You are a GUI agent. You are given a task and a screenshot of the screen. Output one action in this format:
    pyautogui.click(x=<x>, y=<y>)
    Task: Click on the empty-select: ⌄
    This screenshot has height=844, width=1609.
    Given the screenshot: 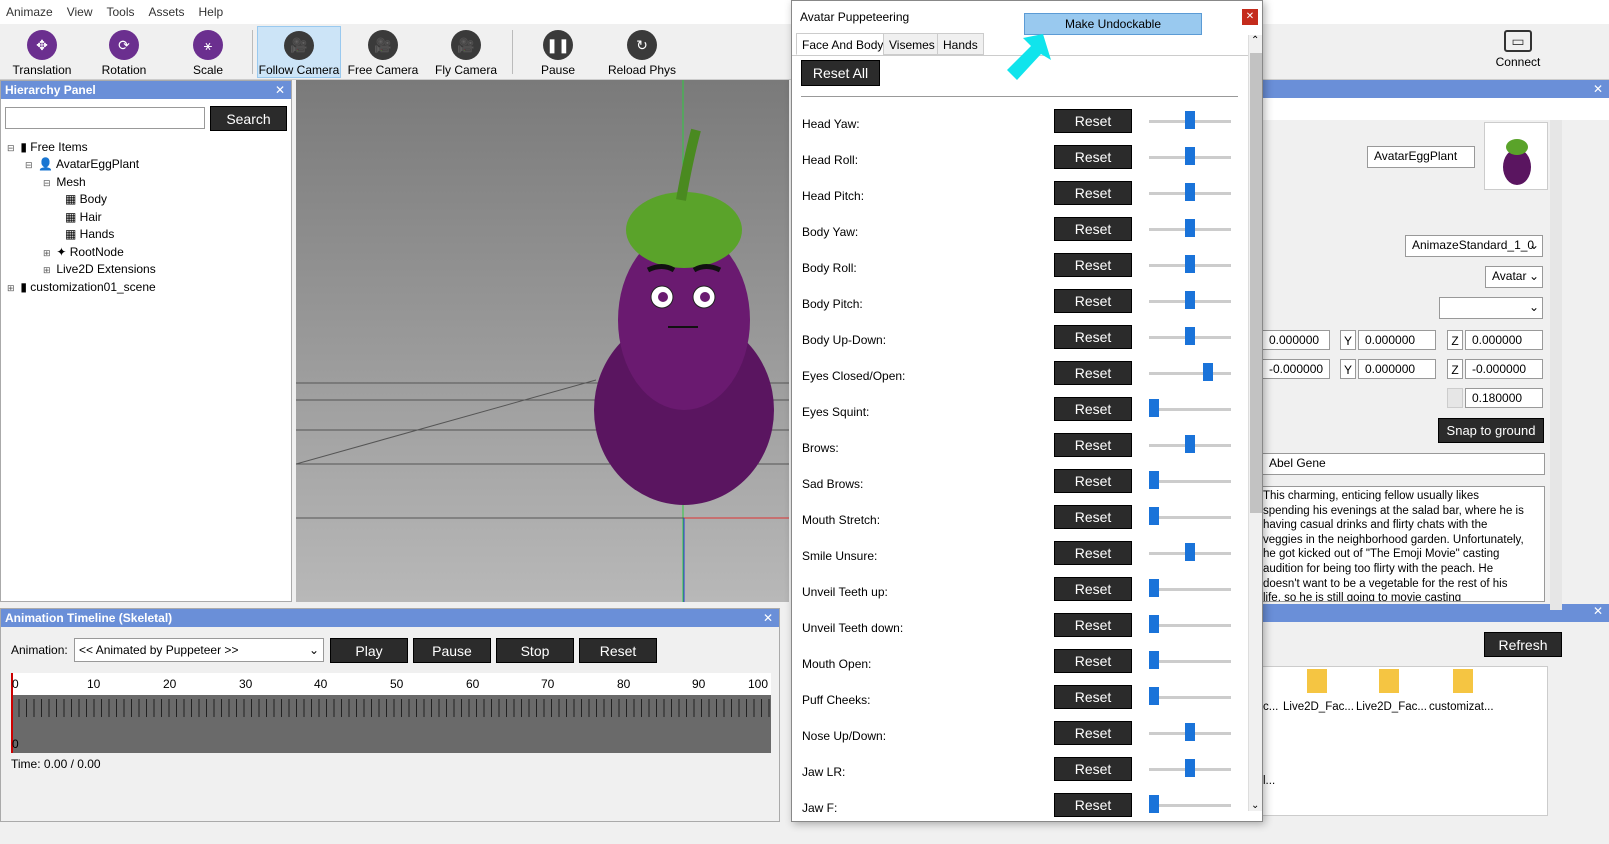 What is the action you would take?
    pyautogui.click(x=1491, y=308)
    